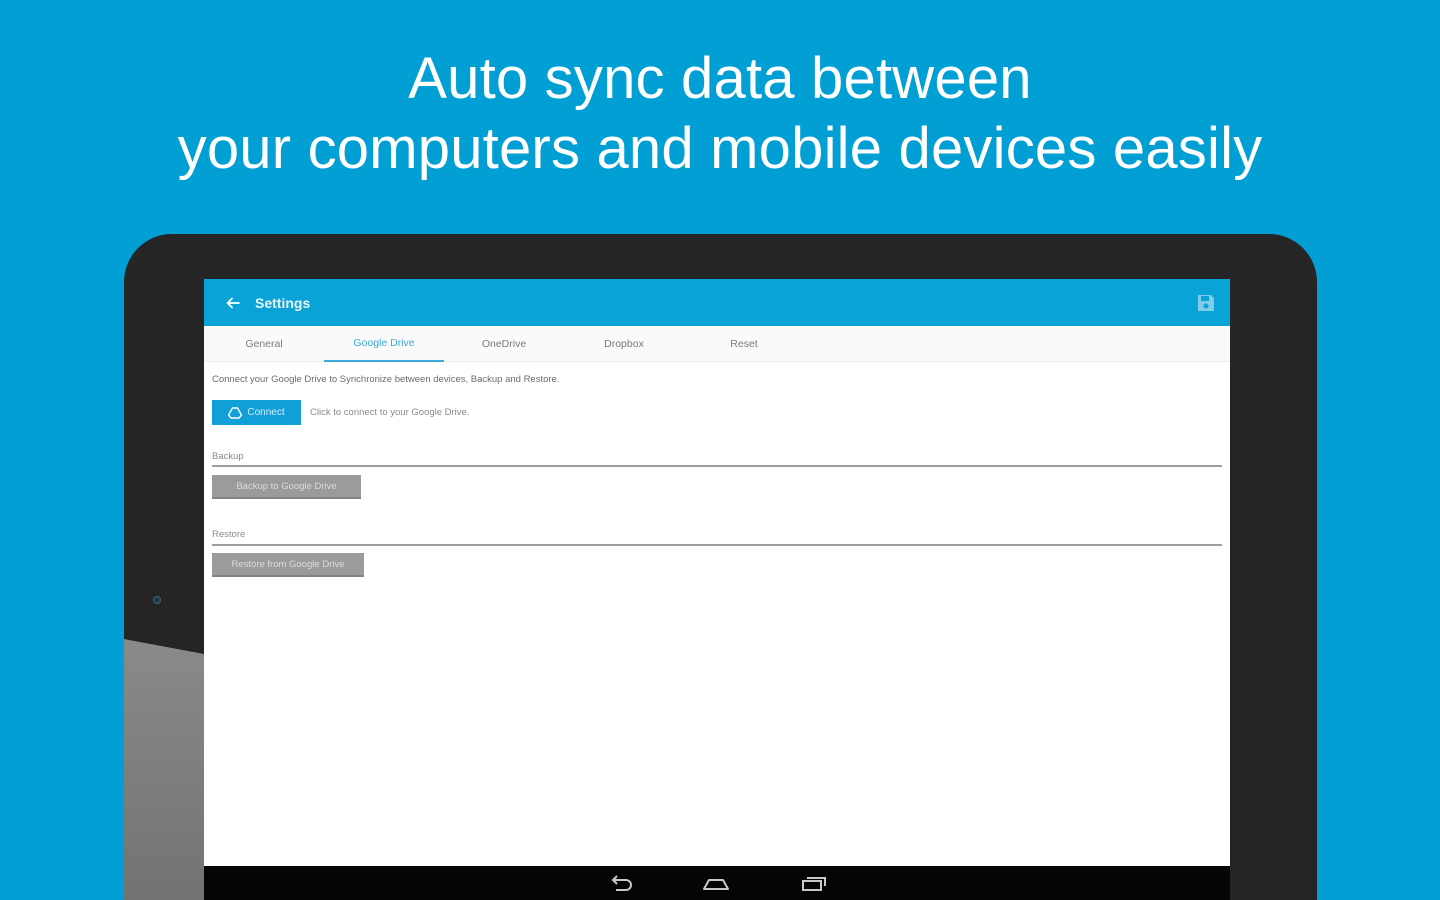 The width and height of the screenshot is (1440, 900). I want to click on save-button, so click(1206, 303).